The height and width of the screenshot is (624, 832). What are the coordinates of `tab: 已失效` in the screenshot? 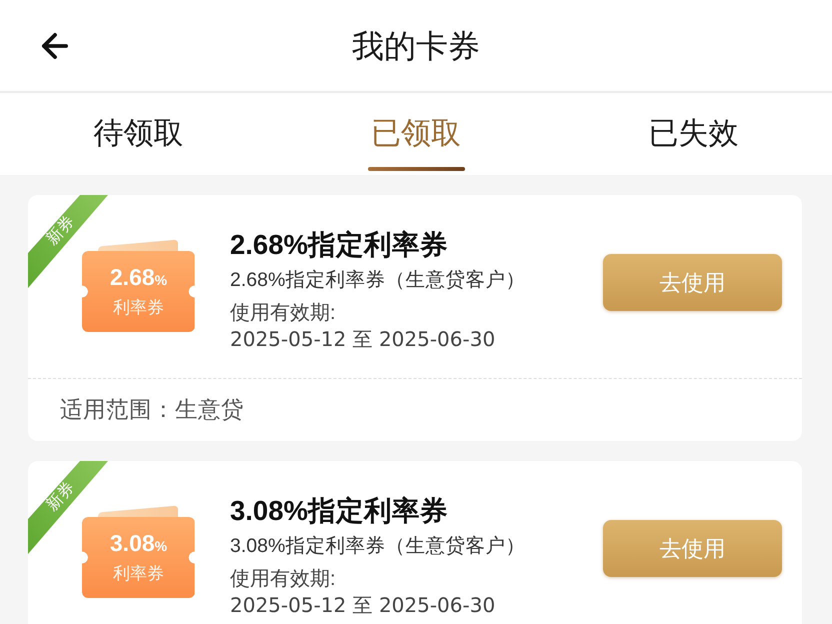 It's located at (693, 134).